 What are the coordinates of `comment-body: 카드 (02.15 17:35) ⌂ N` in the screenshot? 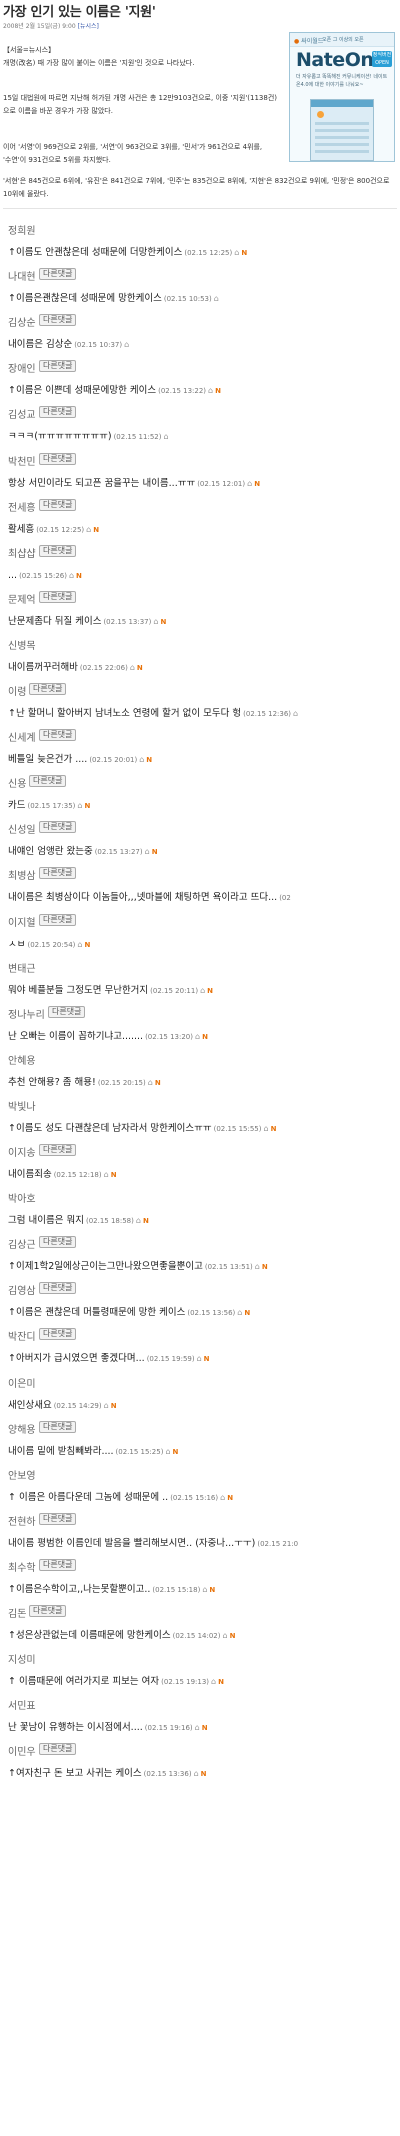 It's located at (49, 802).